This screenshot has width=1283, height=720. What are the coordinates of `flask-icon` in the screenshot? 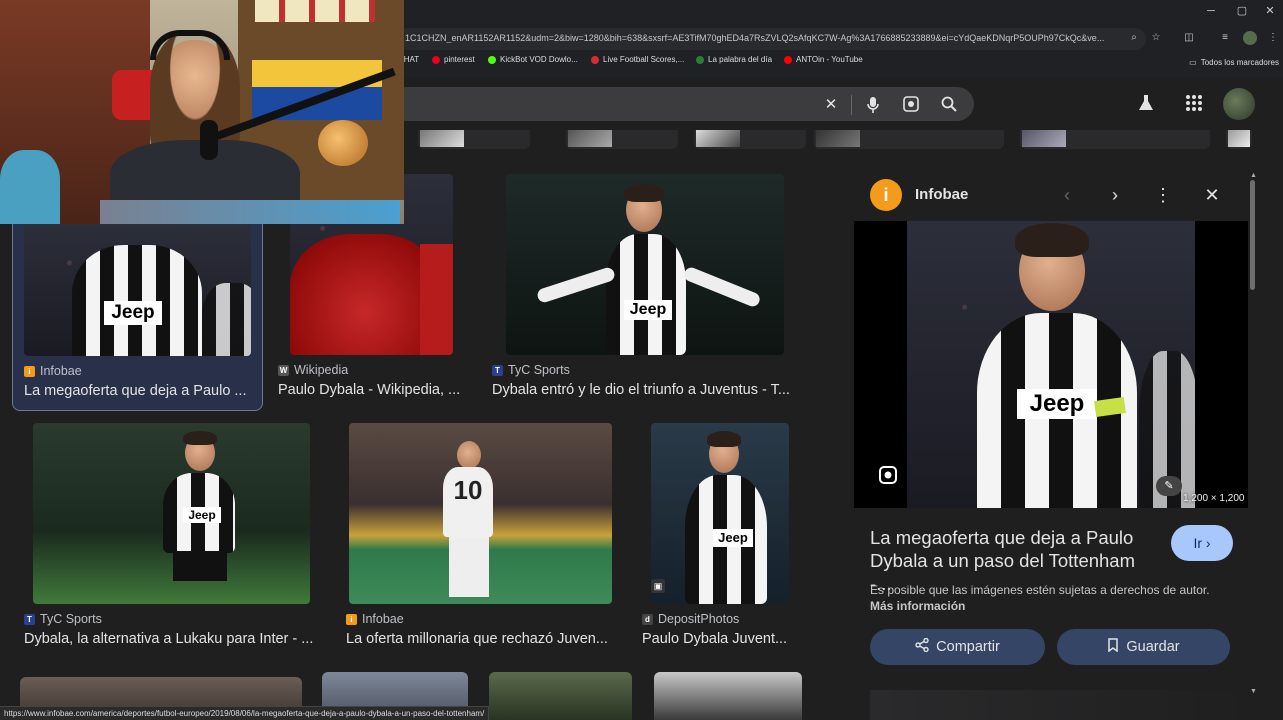 It's located at (1146, 104).